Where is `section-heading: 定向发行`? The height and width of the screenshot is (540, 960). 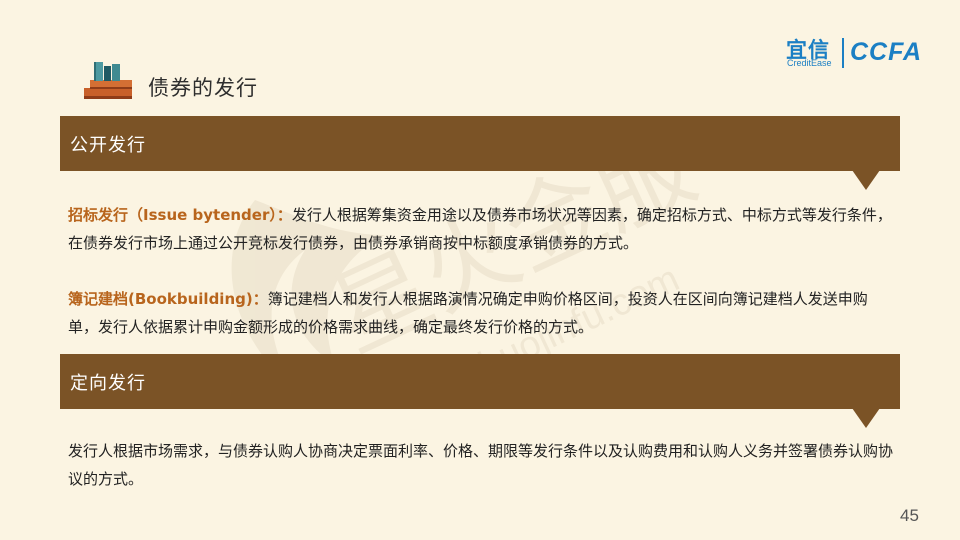 section-heading: 定向发行 is located at coordinates (108, 383).